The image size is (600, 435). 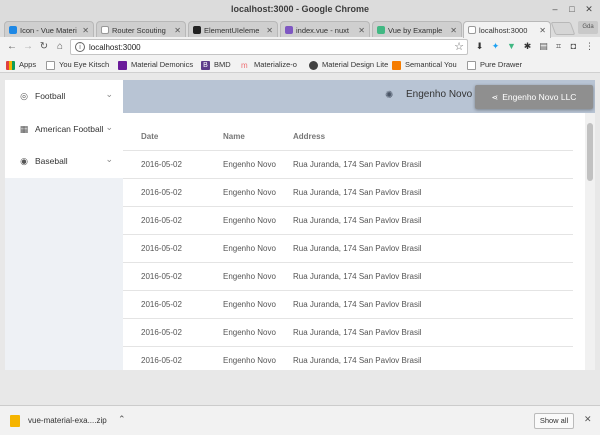 What do you see at coordinates (439, 94) in the screenshot?
I see `page-title: Engenho Novo` at bounding box center [439, 94].